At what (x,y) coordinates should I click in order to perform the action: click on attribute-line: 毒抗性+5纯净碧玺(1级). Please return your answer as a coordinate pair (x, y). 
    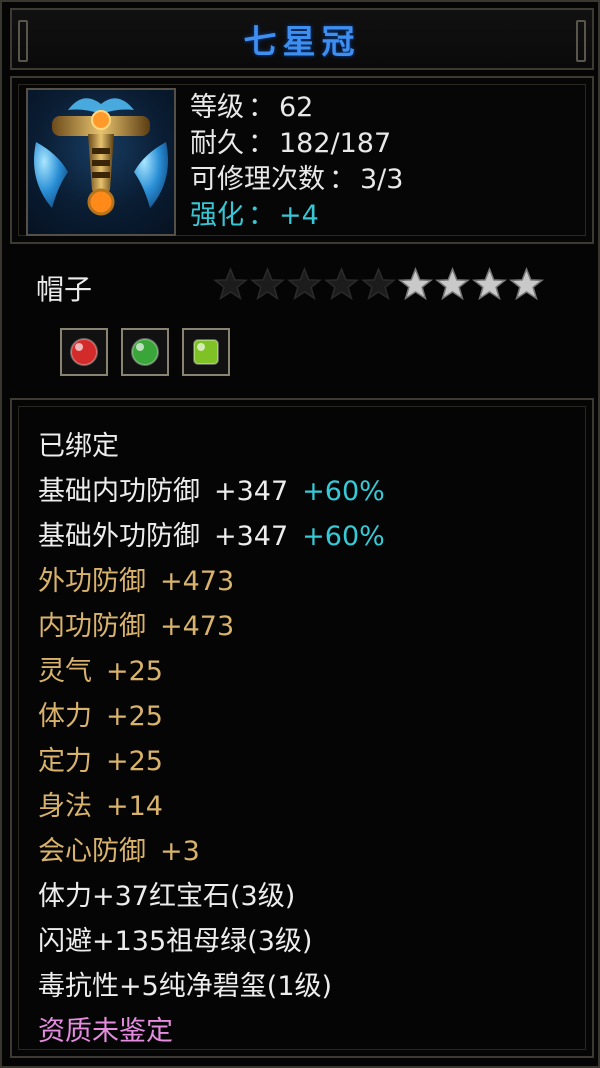
    Looking at the image, I should click on (185, 986).